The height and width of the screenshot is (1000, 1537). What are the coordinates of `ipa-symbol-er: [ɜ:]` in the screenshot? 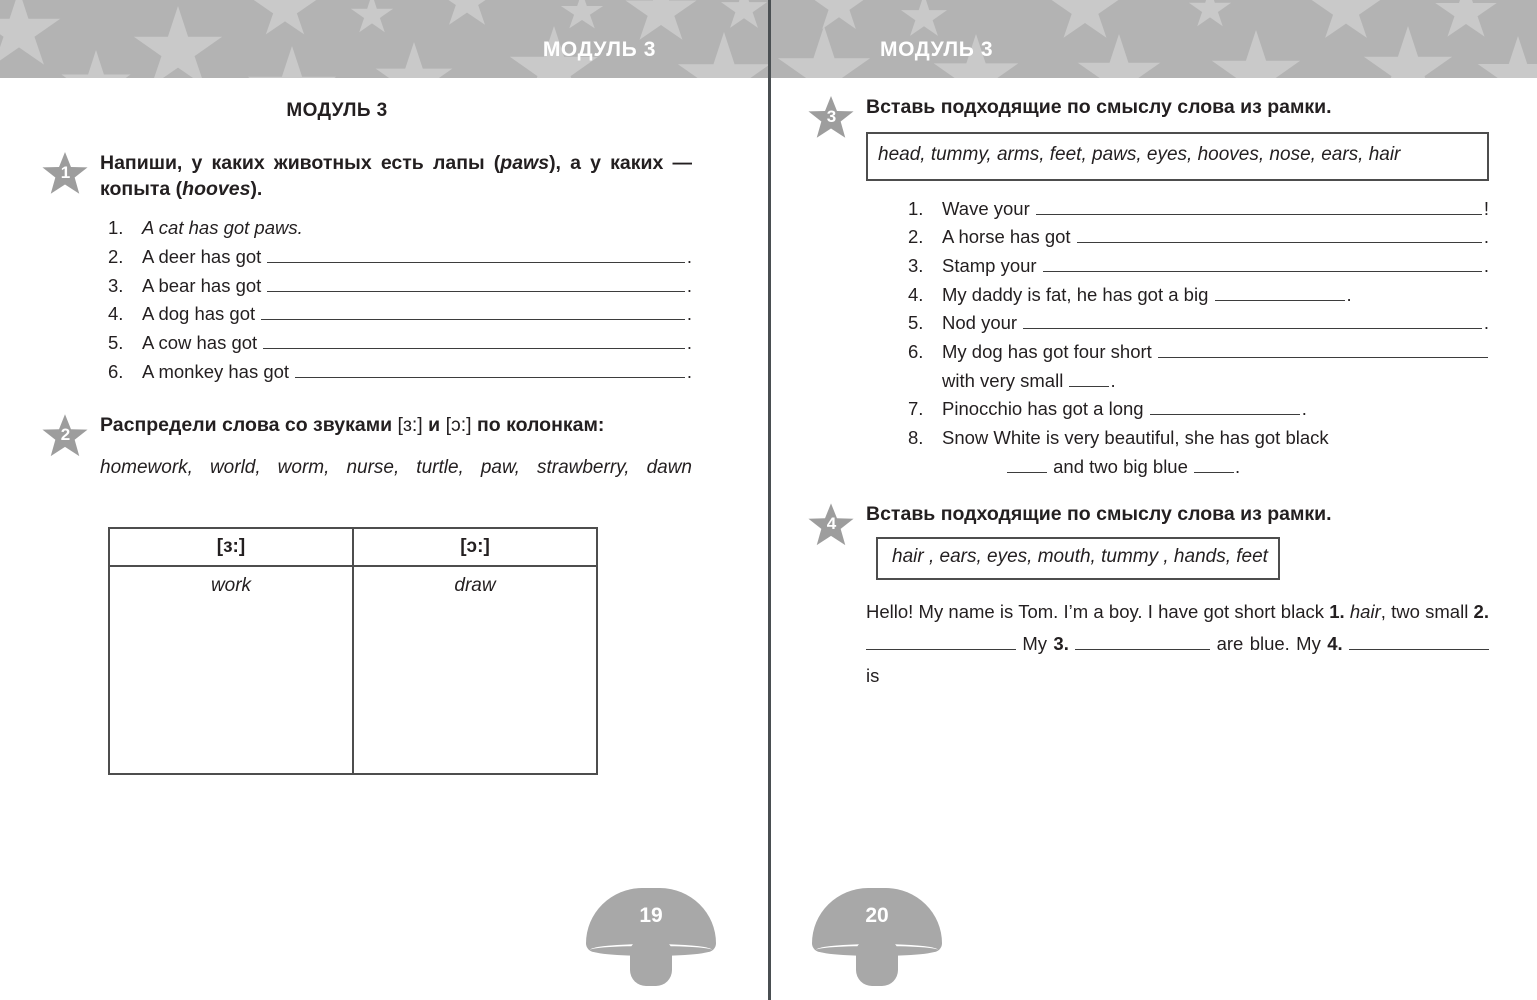 It's located at (410, 425).